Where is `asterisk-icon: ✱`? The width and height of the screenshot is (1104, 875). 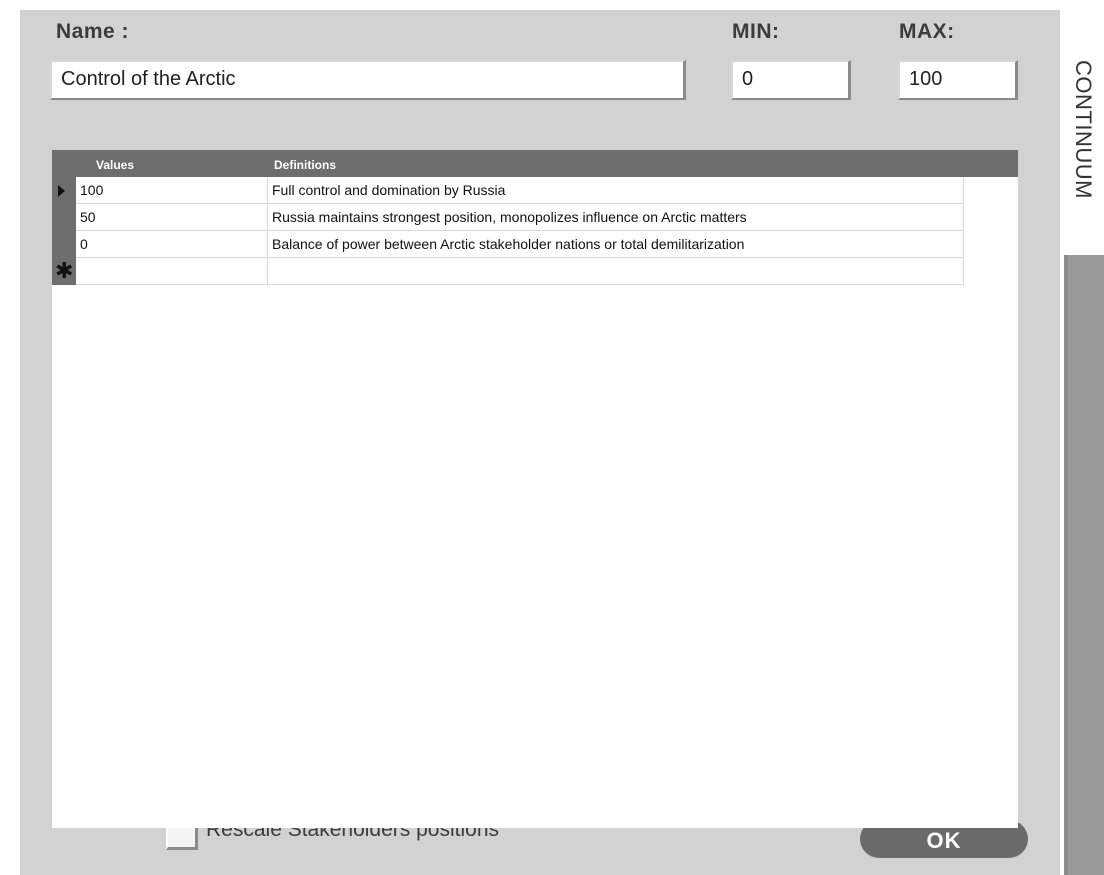
asterisk-icon: ✱ is located at coordinates (64, 271).